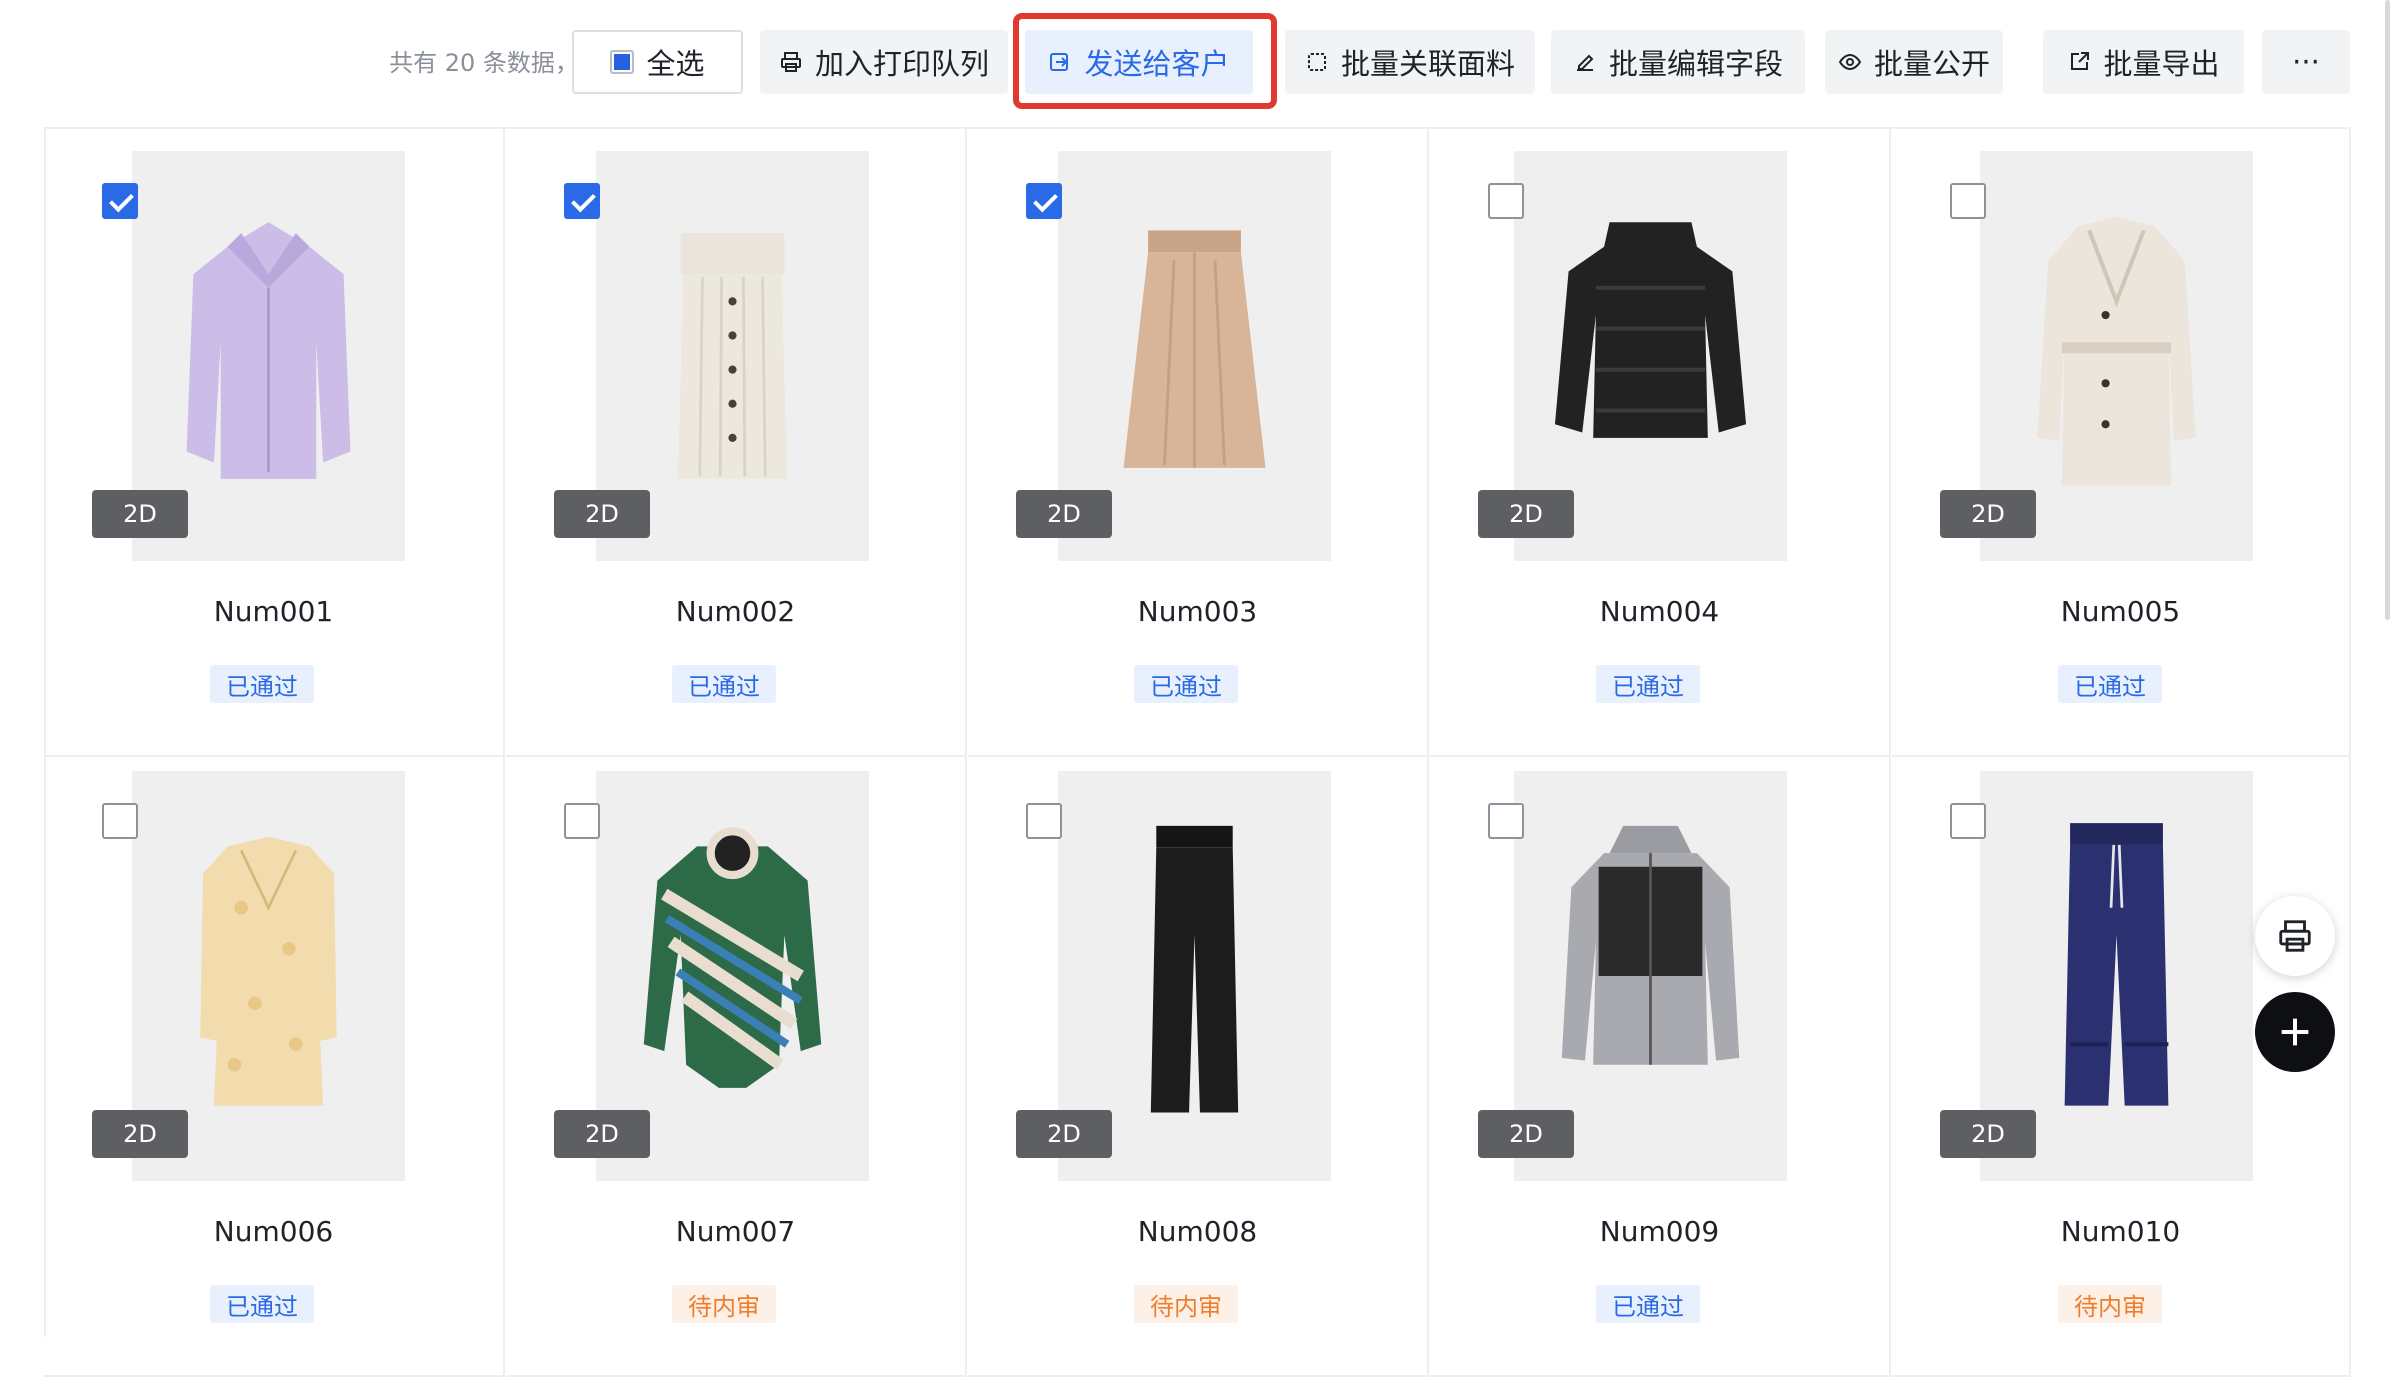  What do you see at coordinates (1427, 64) in the screenshot?
I see `batch-link-fabric-label: 批量关联面料` at bounding box center [1427, 64].